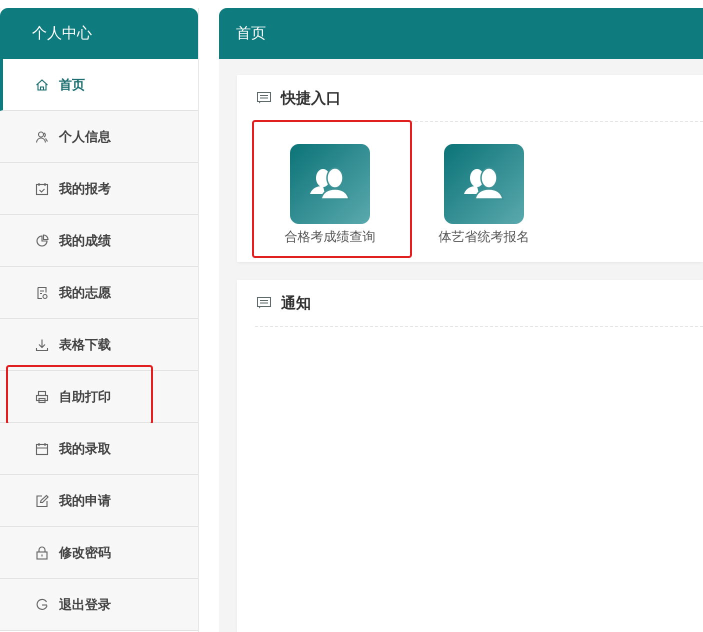  I want to click on sidebar-title: 个人中心, so click(62, 33).